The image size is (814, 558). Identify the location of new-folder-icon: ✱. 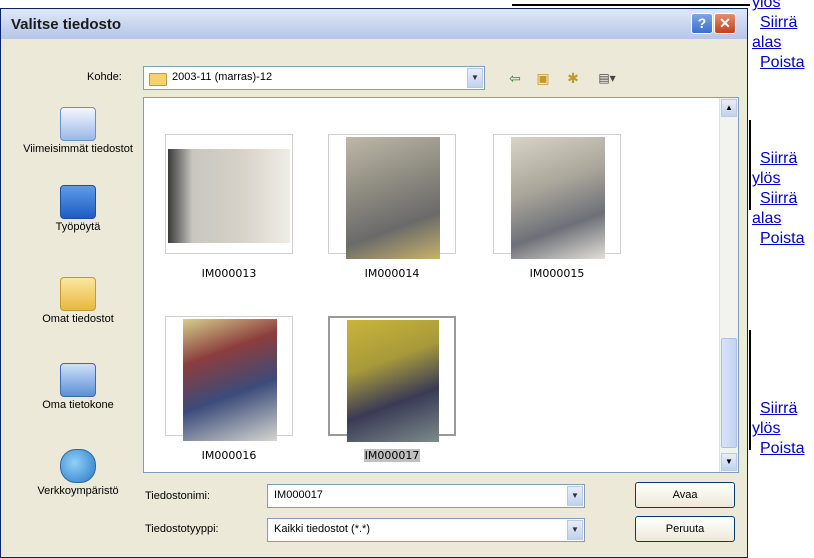
(573, 78).